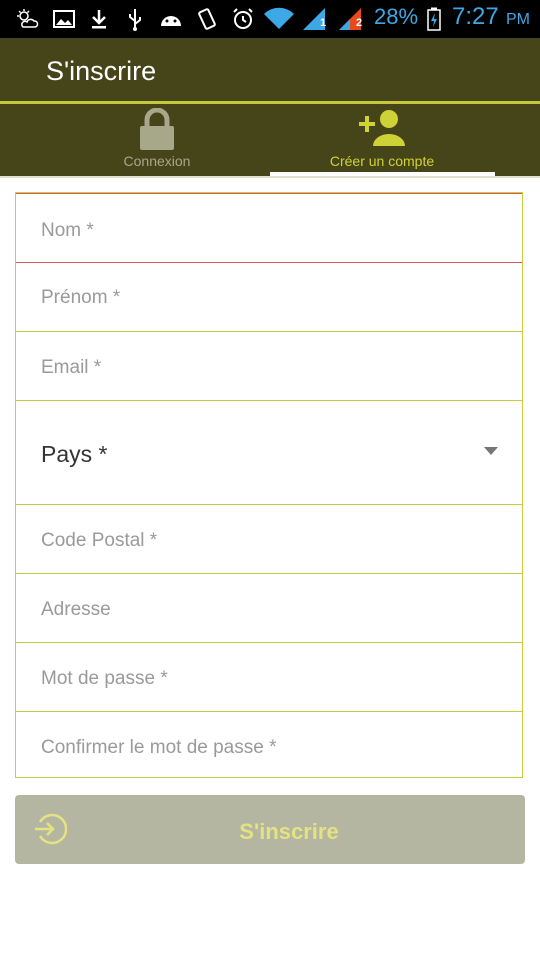 Image resolution: width=540 pixels, height=960 pixels. I want to click on email-field: Email *, so click(269, 366).